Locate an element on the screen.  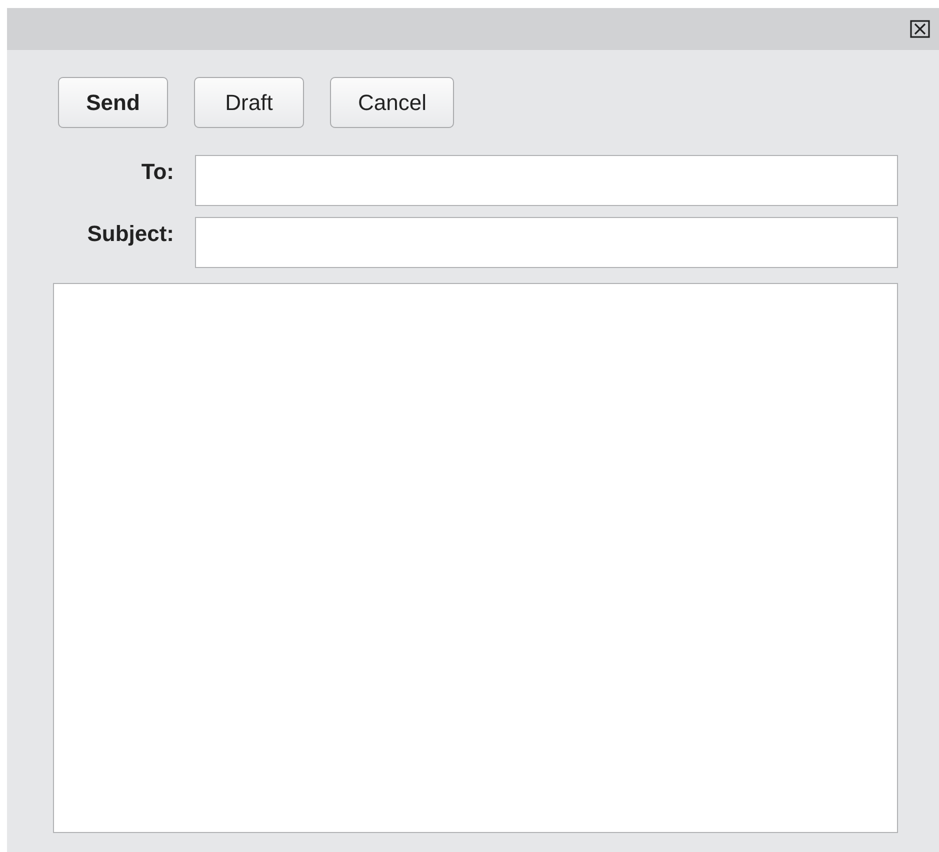
default-button: Send is located at coordinates (113, 102).